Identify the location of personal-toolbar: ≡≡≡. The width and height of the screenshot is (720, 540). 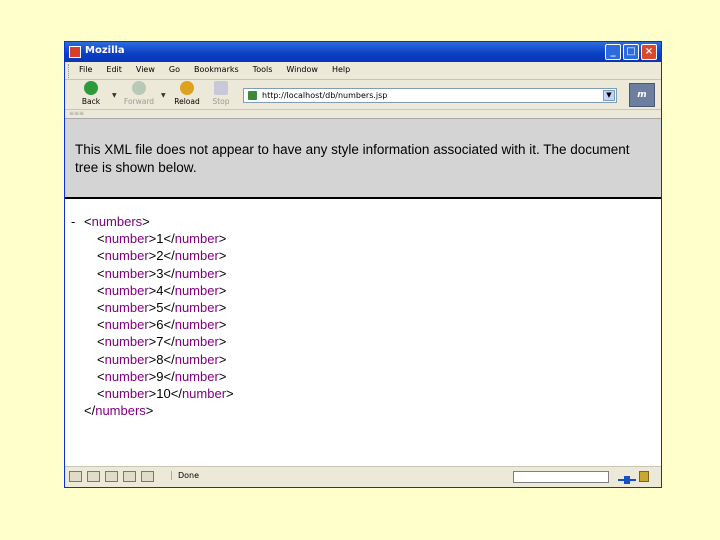
(363, 114).